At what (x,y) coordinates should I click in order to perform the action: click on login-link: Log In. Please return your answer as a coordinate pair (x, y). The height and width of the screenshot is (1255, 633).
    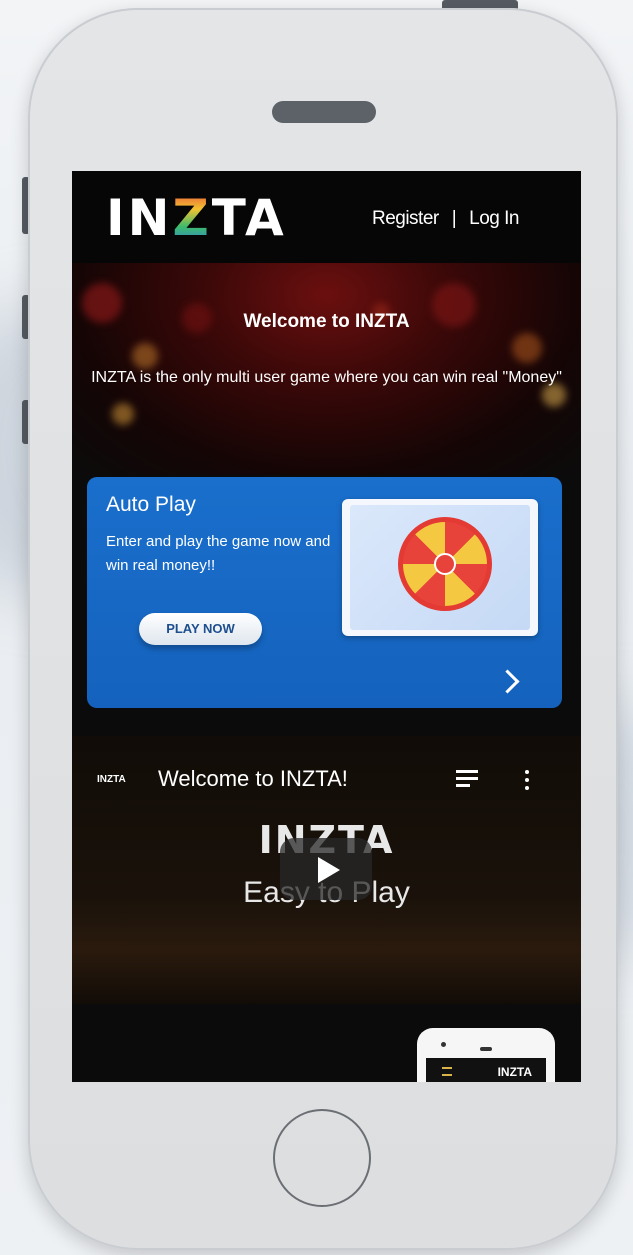
    Looking at the image, I should click on (494, 219).